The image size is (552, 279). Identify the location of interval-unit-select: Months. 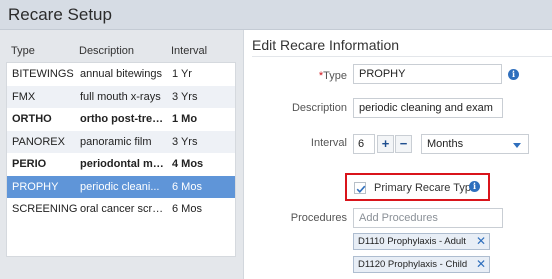
(475, 144).